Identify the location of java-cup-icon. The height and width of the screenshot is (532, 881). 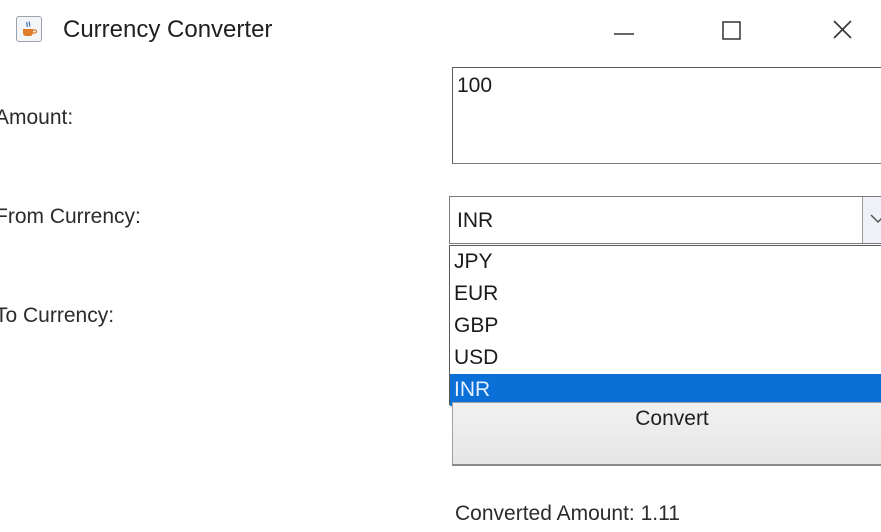
(29, 29).